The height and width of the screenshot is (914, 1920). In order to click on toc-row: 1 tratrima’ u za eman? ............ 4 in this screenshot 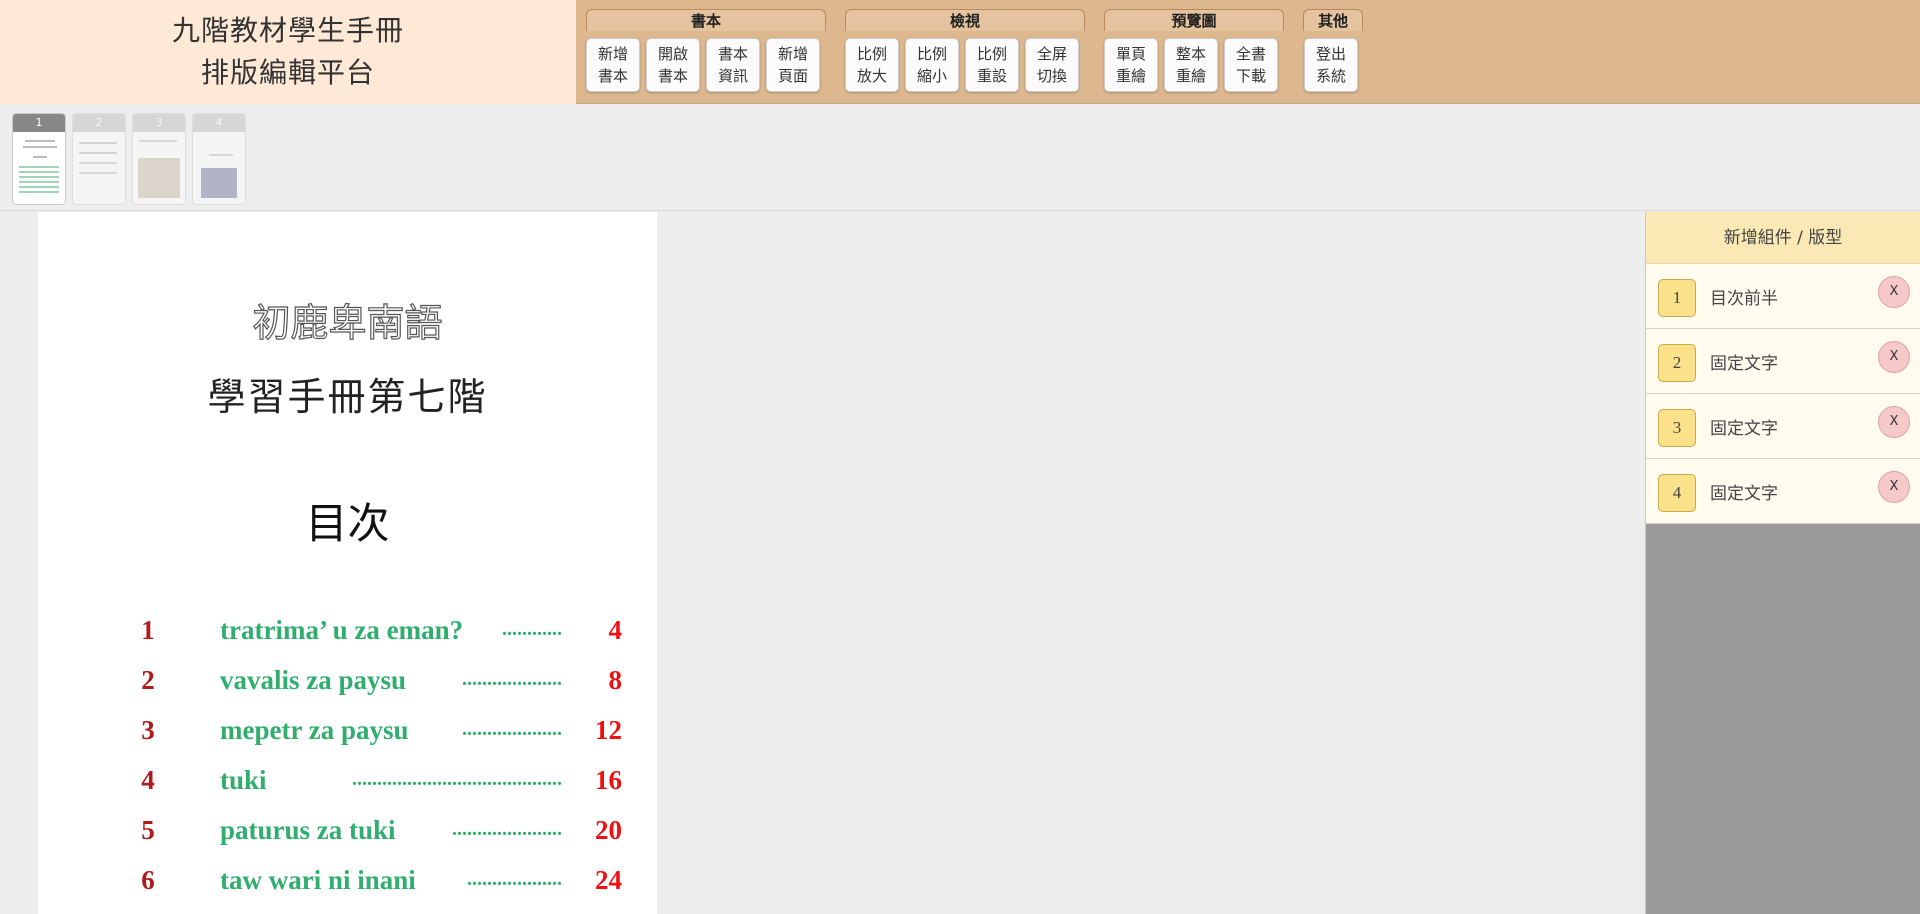, I will do `click(376, 635)`.